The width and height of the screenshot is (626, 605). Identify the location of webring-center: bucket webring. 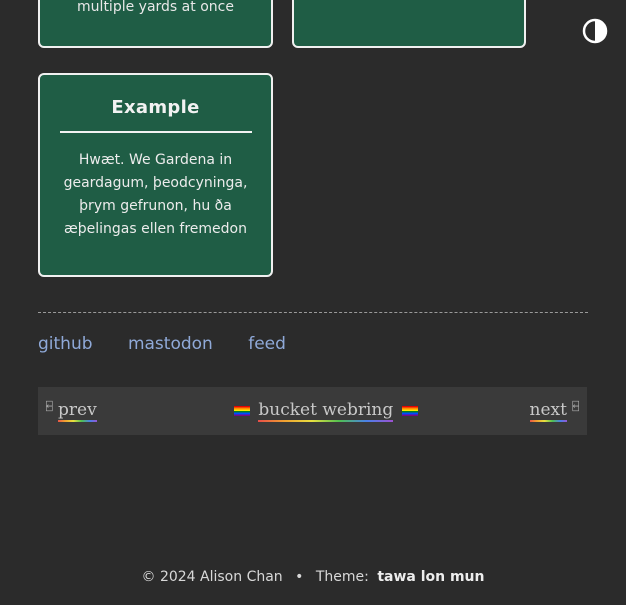
(326, 411).